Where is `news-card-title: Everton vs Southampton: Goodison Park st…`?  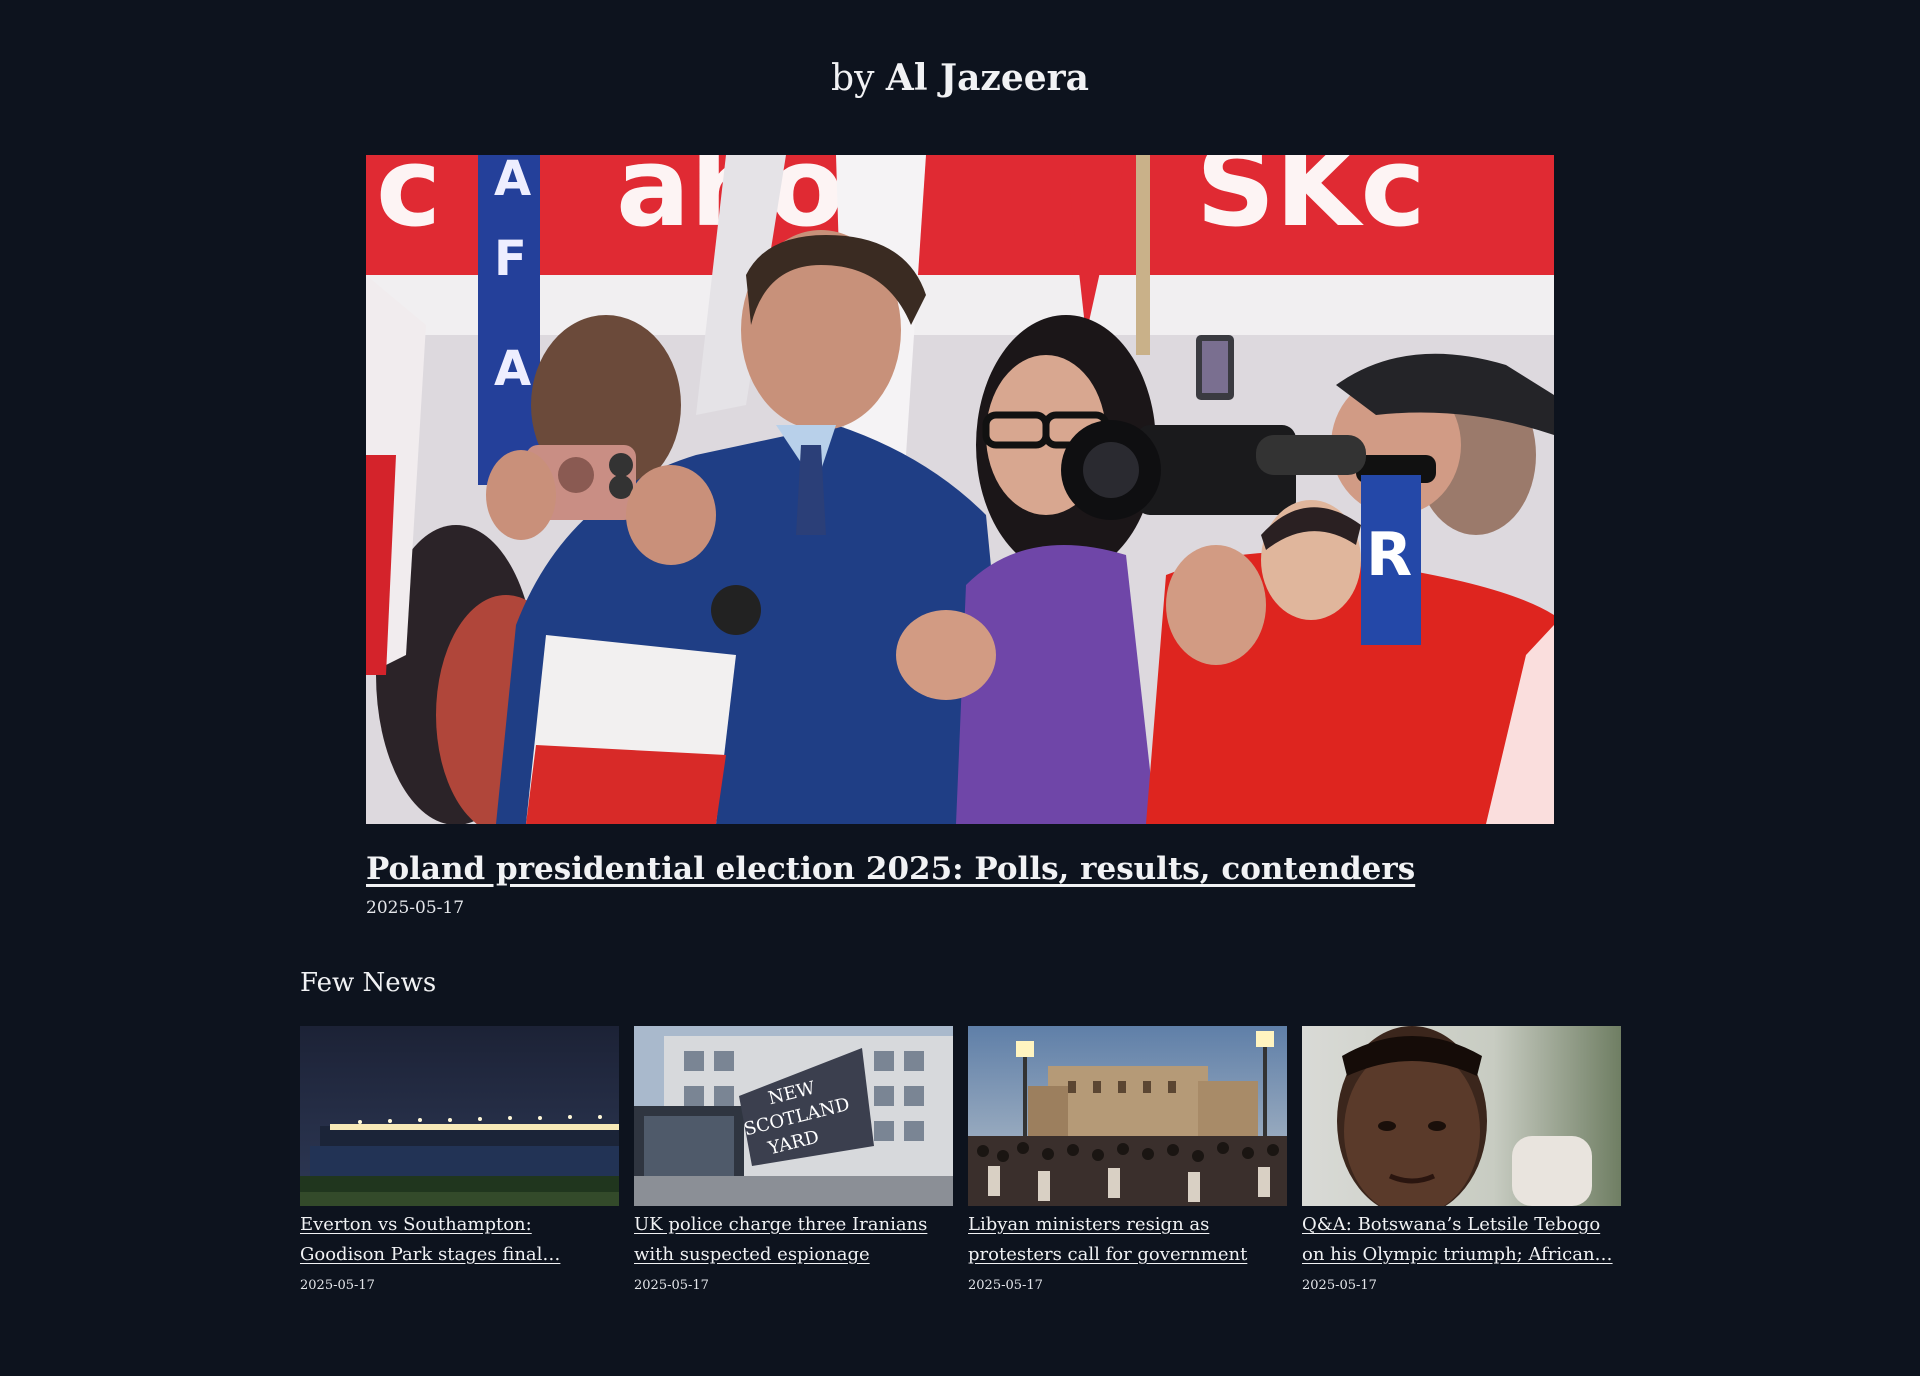 news-card-title: Everton vs Southampton: Goodison Park st… is located at coordinates (459, 1240).